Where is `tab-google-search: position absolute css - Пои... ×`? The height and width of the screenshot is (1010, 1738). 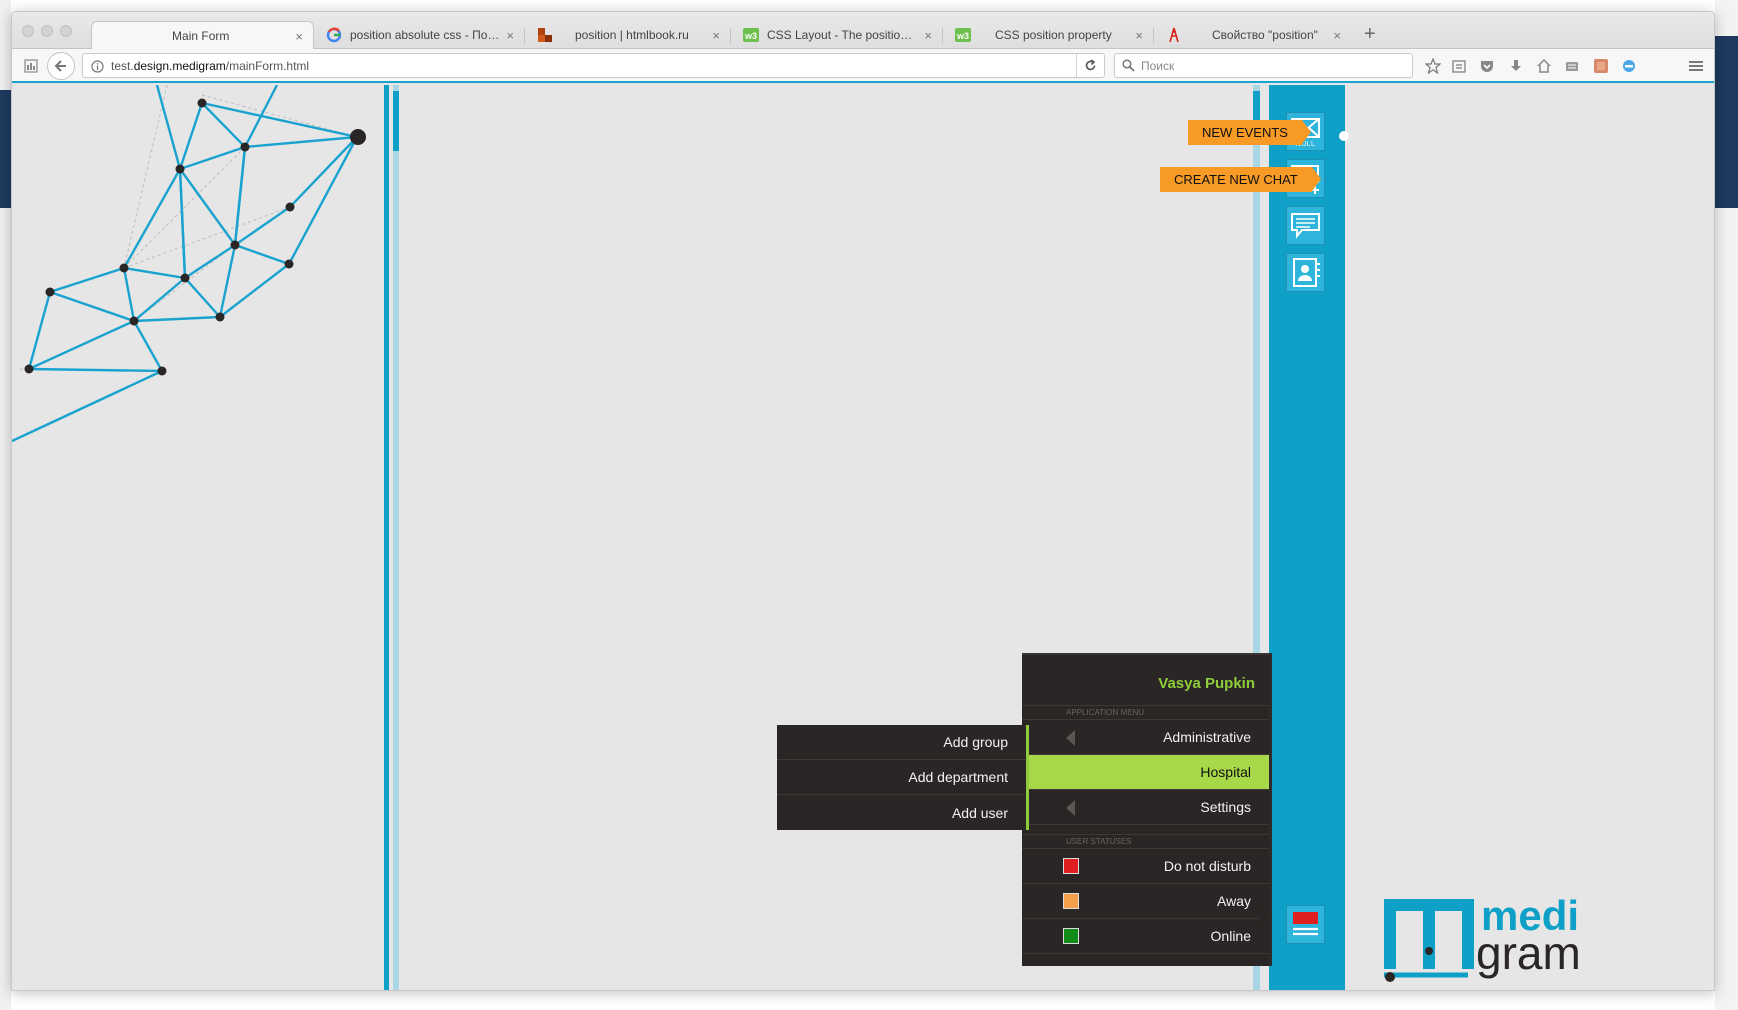 tab-google-search: position absolute css - Пои... × is located at coordinates (419, 35).